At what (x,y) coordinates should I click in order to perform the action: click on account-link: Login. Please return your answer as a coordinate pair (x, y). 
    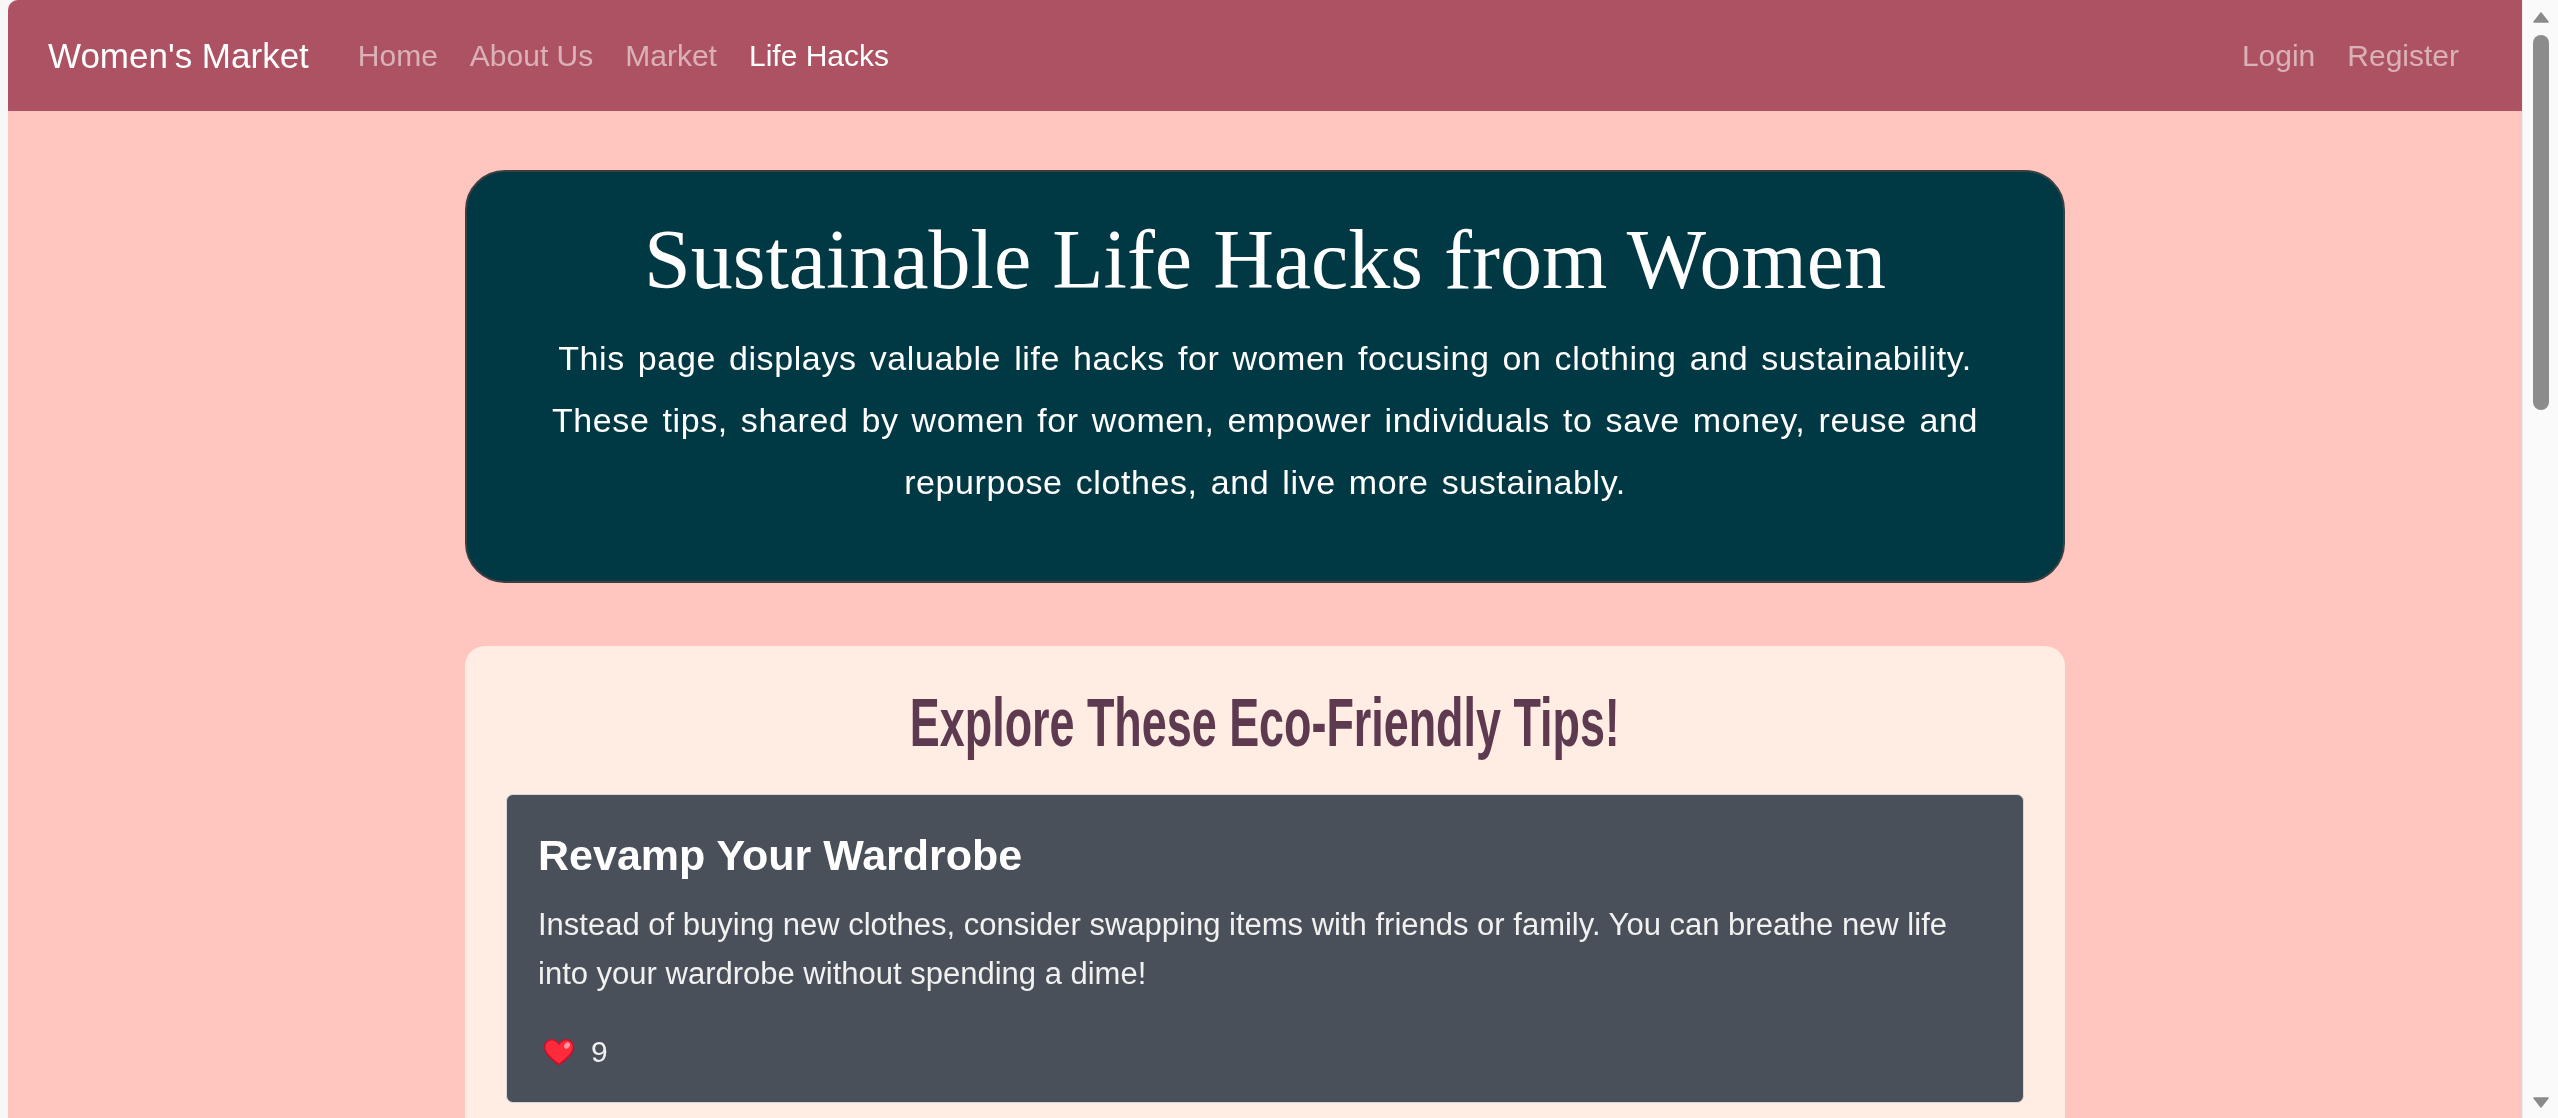
    Looking at the image, I should click on (2278, 55).